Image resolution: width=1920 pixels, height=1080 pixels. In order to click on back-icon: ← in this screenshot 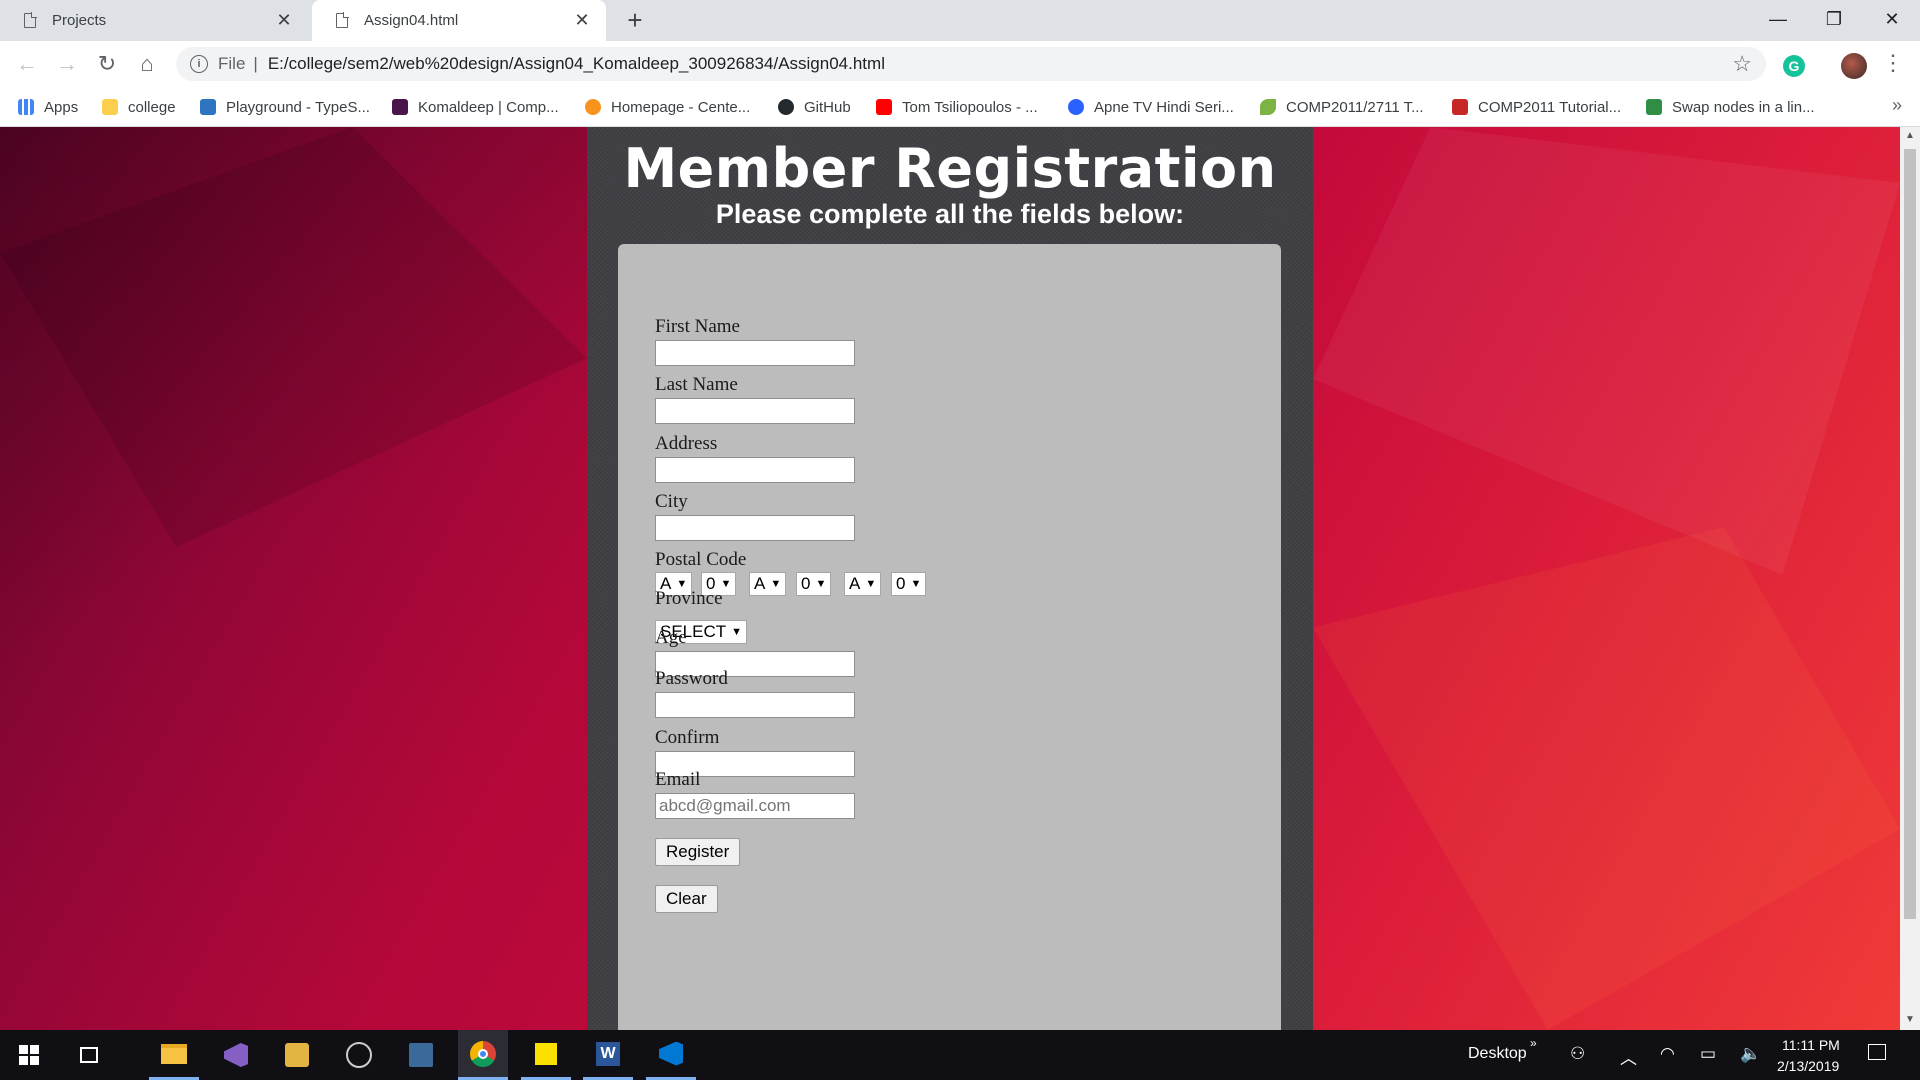, I will do `click(27, 64)`.